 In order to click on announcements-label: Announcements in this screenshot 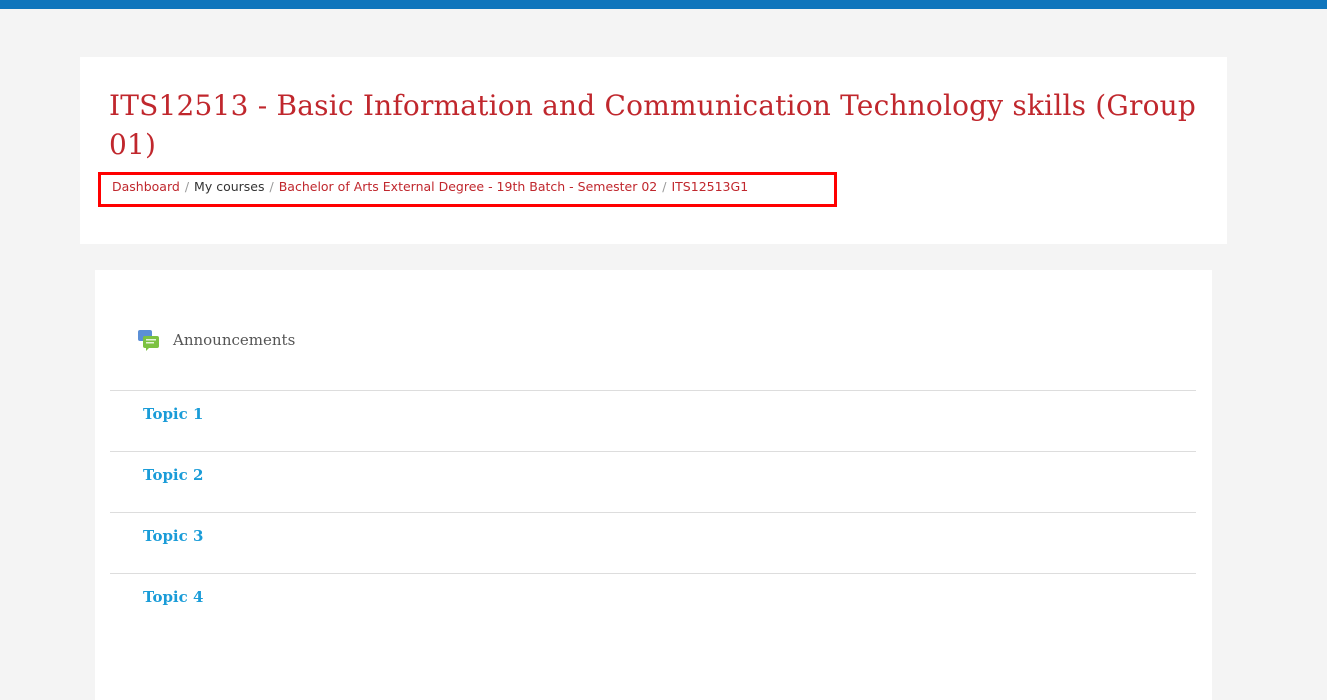, I will do `click(234, 340)`.